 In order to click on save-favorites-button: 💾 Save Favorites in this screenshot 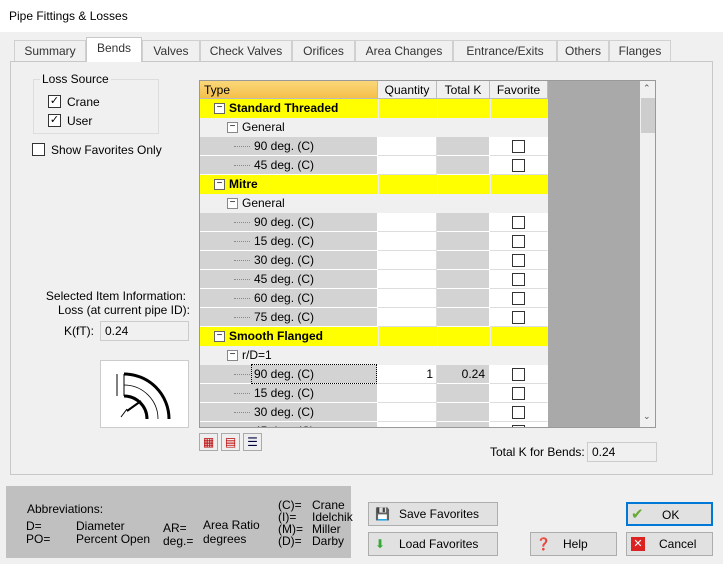, I will do `click(433, 514)`.